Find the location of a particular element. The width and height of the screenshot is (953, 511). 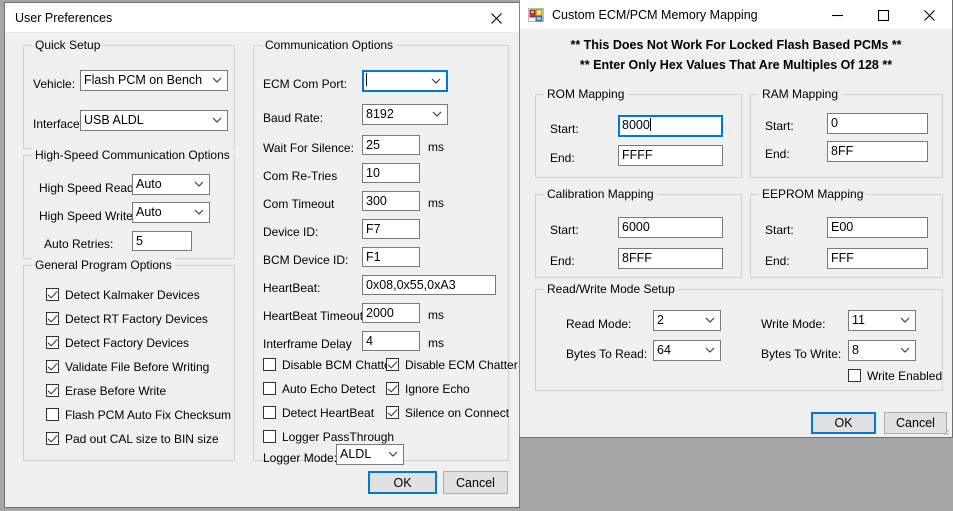

memory-mapping-window-controls is located at coordinates (883, 15).